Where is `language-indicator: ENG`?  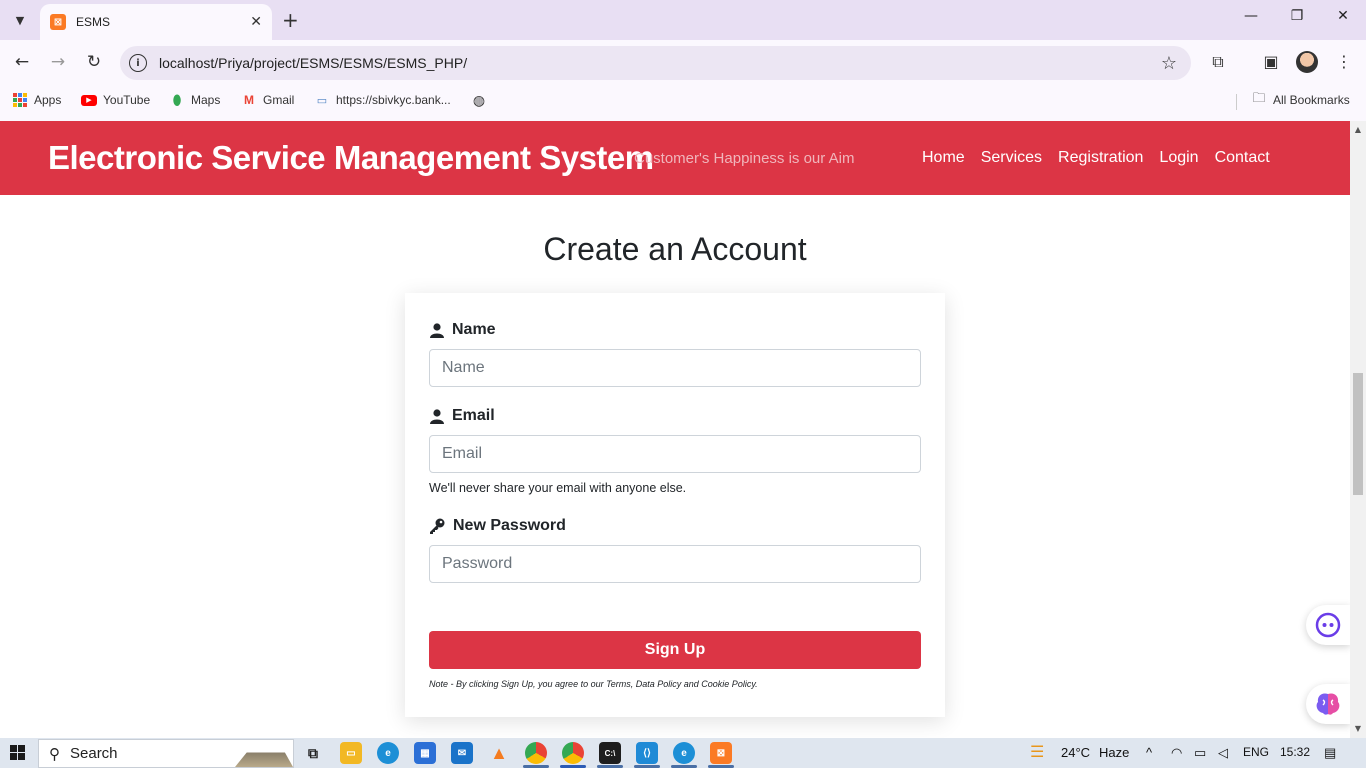
language-indicator: ENG is located at coordinates (1256, 752).